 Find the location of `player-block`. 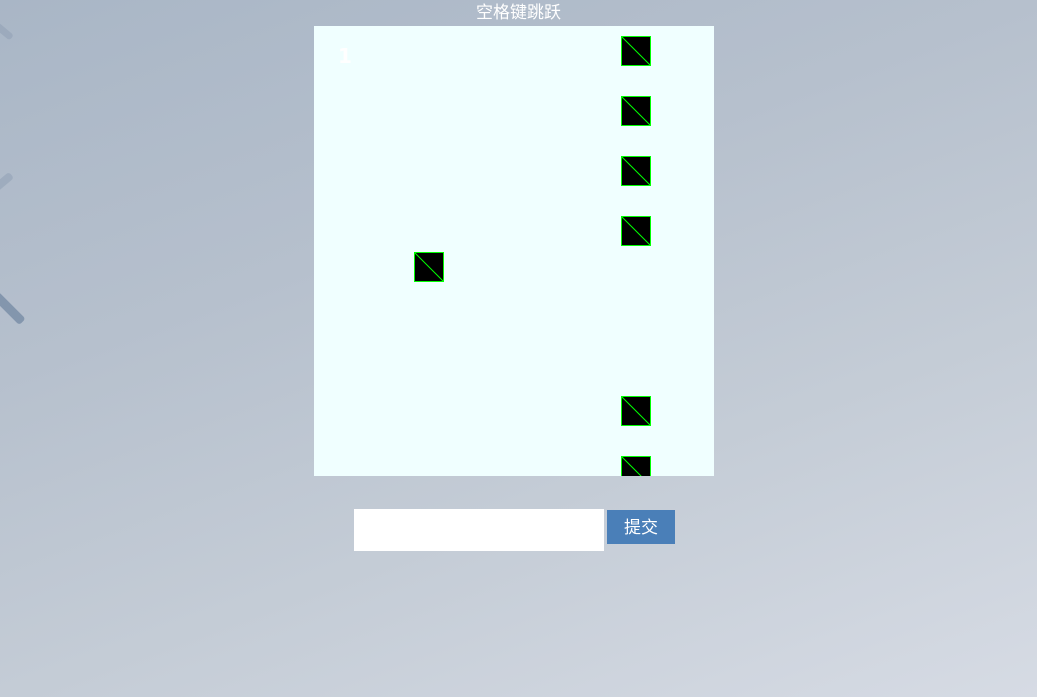

player-block is located at coordinates (429, 267).